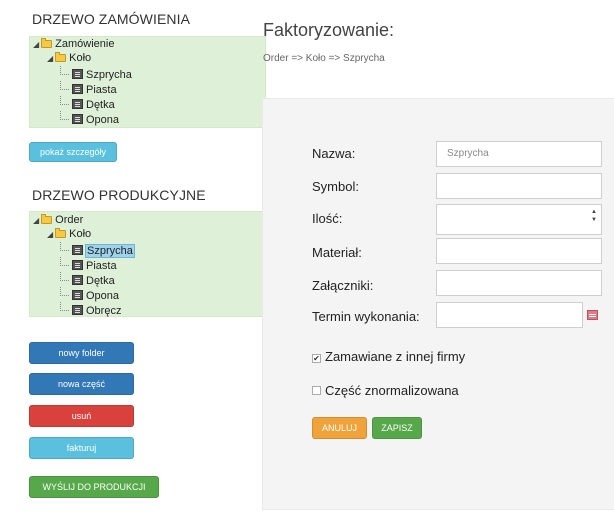  Describe the element at coordinates (94, 487) in the screenshot. I see `send-to-production-button: WYŚLIJ DO PRODUKCJI` at that location.